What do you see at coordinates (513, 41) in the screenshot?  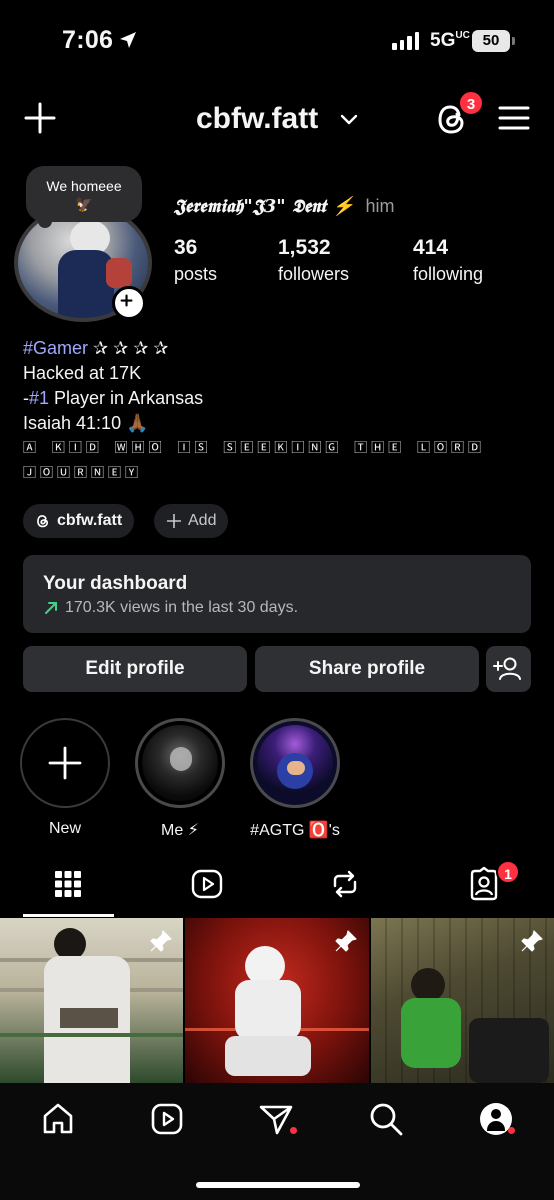 I see `battery-cap` at bounding box center [513, 41].